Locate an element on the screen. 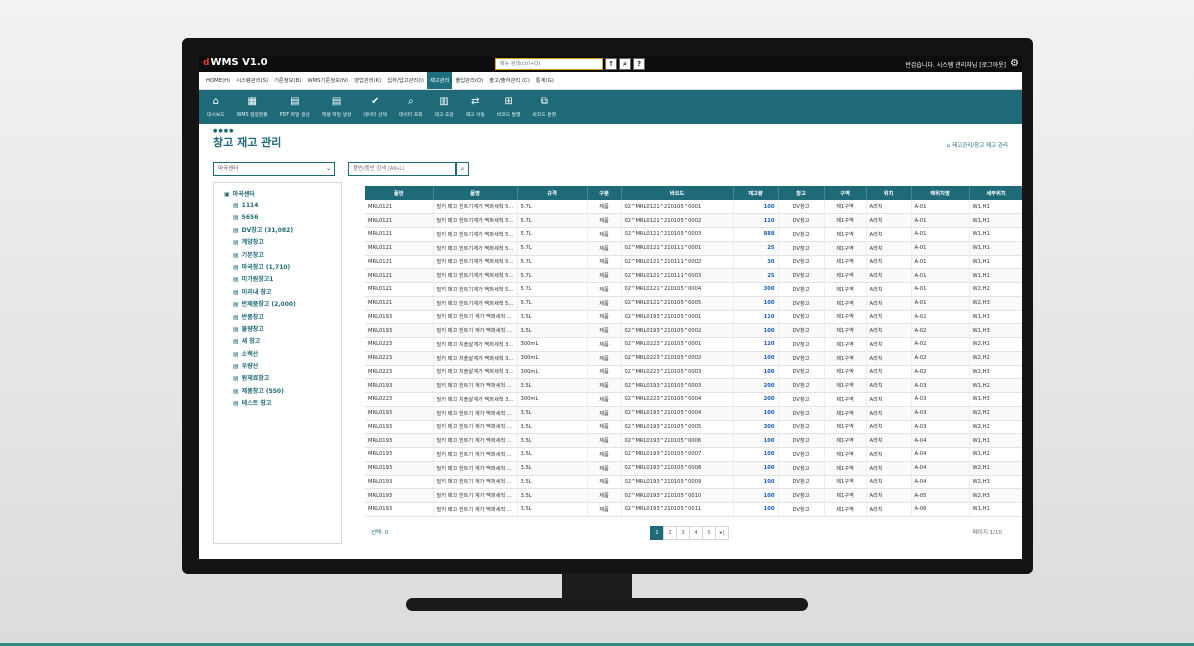 The image size is (1194, 646). toolbar-button-7: ⇄ 재고 이동 is located at coordinates (475, 107).